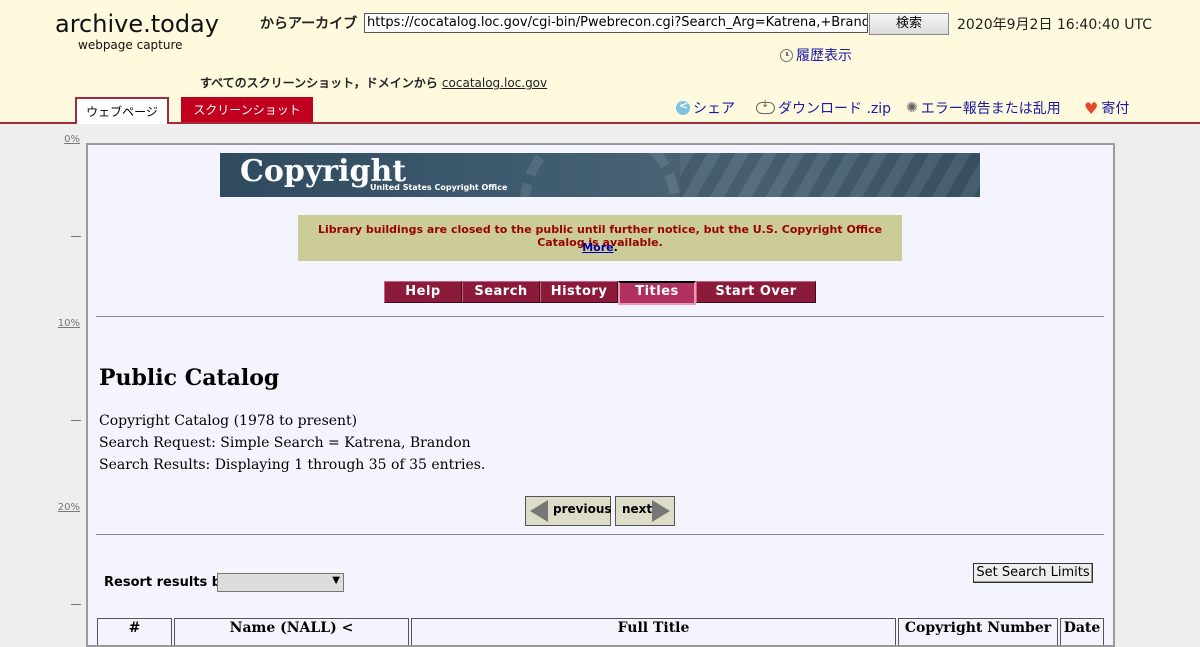 This screenshot has height=647, width=1200. I want to click on history-link: 履歴表示, so click(816, 55).